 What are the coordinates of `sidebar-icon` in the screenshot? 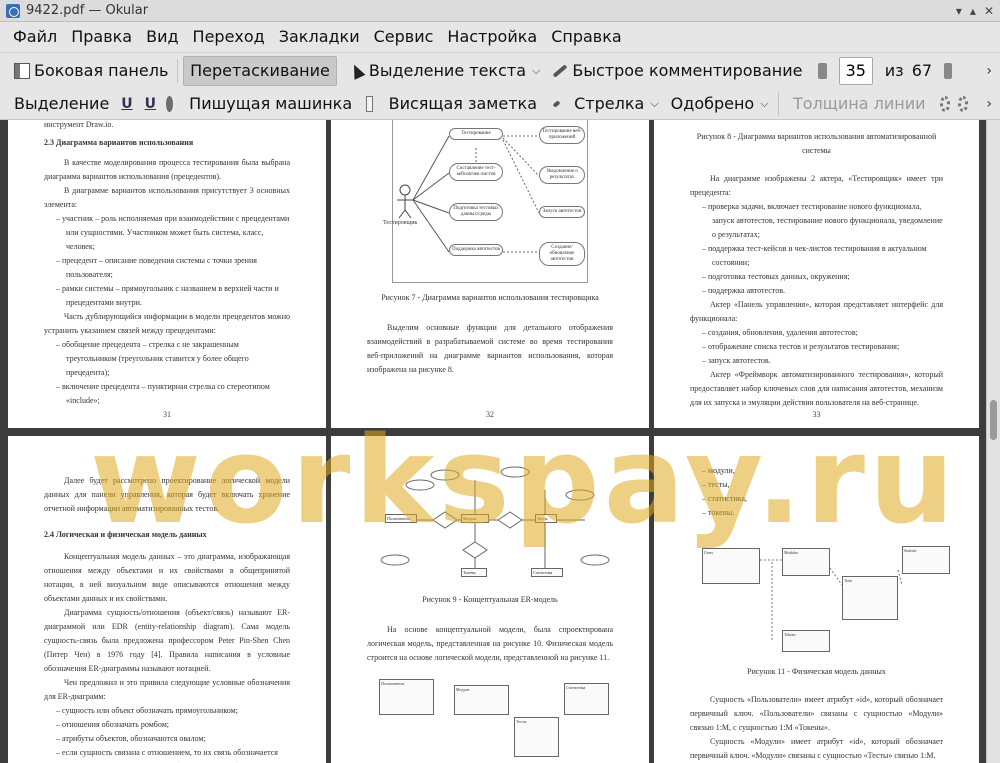 It's located at (22, 70).